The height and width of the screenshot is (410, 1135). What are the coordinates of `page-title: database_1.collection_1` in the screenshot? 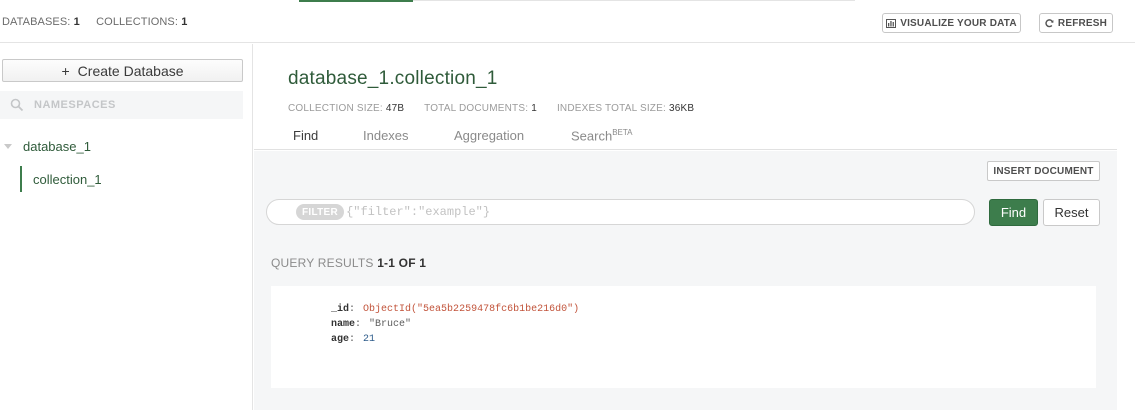 It's located at (393, 78).